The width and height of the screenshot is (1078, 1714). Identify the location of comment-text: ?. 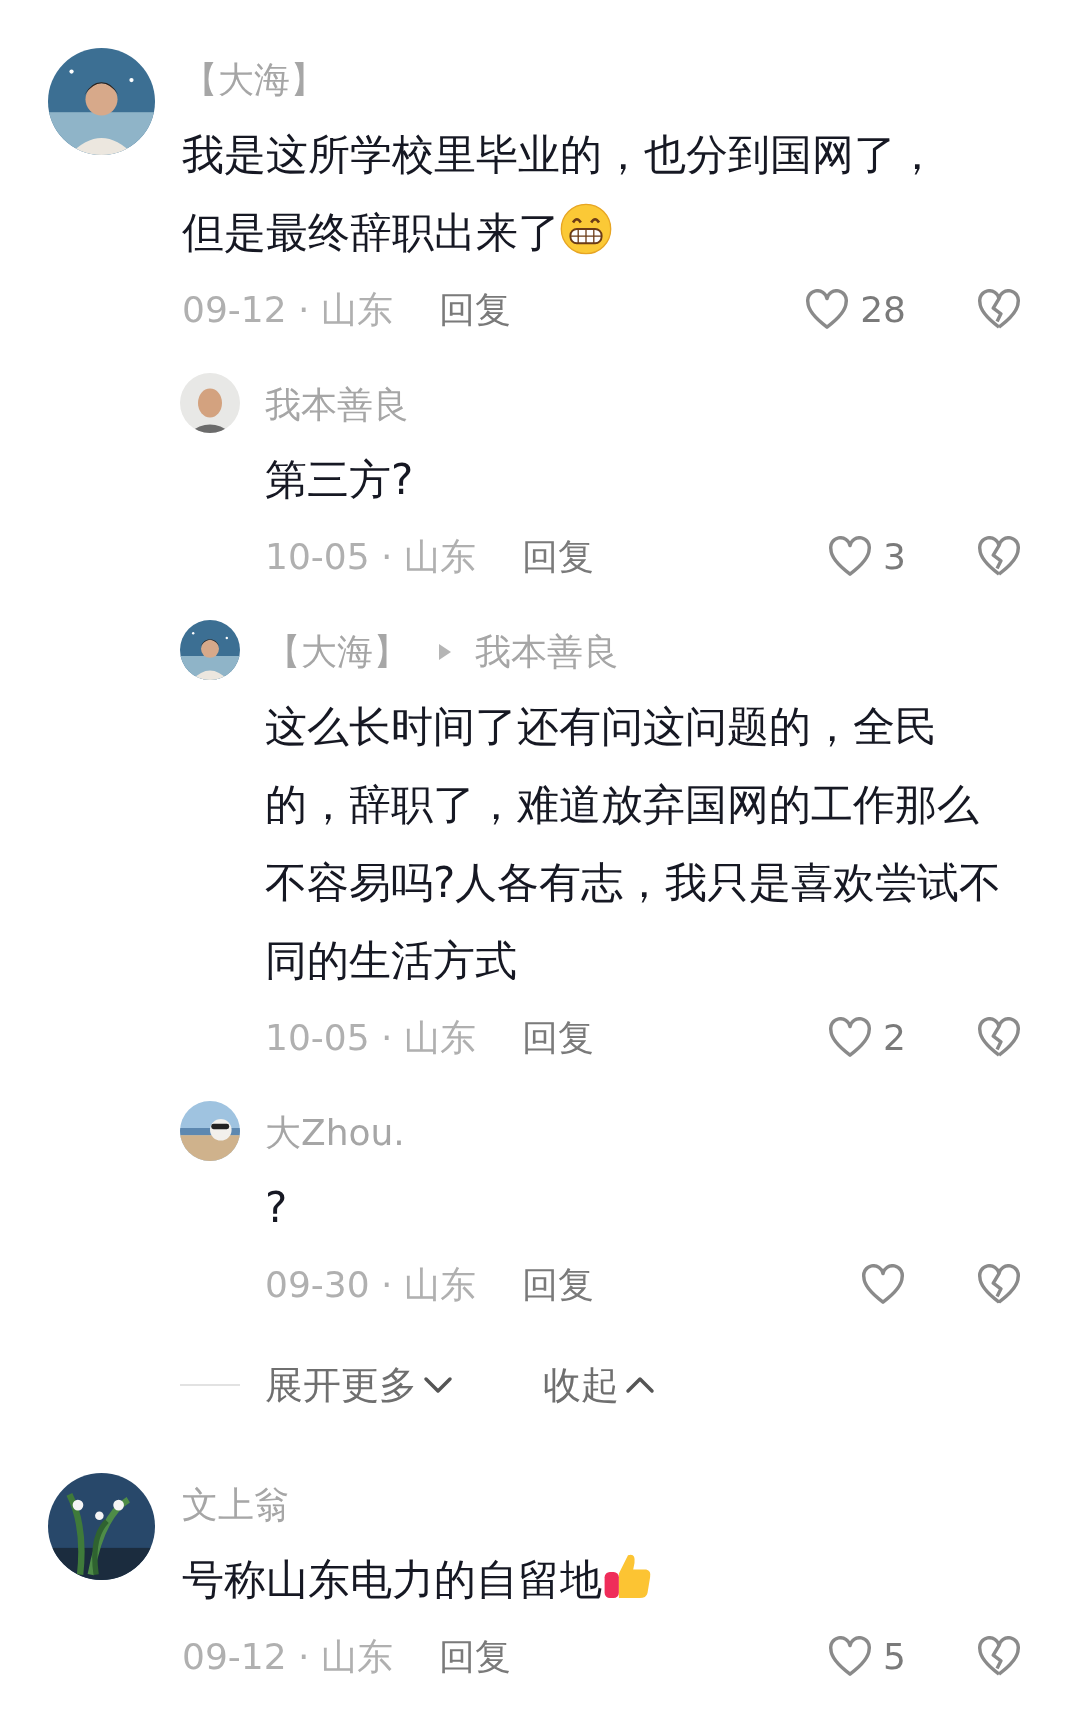
(277, 1208).